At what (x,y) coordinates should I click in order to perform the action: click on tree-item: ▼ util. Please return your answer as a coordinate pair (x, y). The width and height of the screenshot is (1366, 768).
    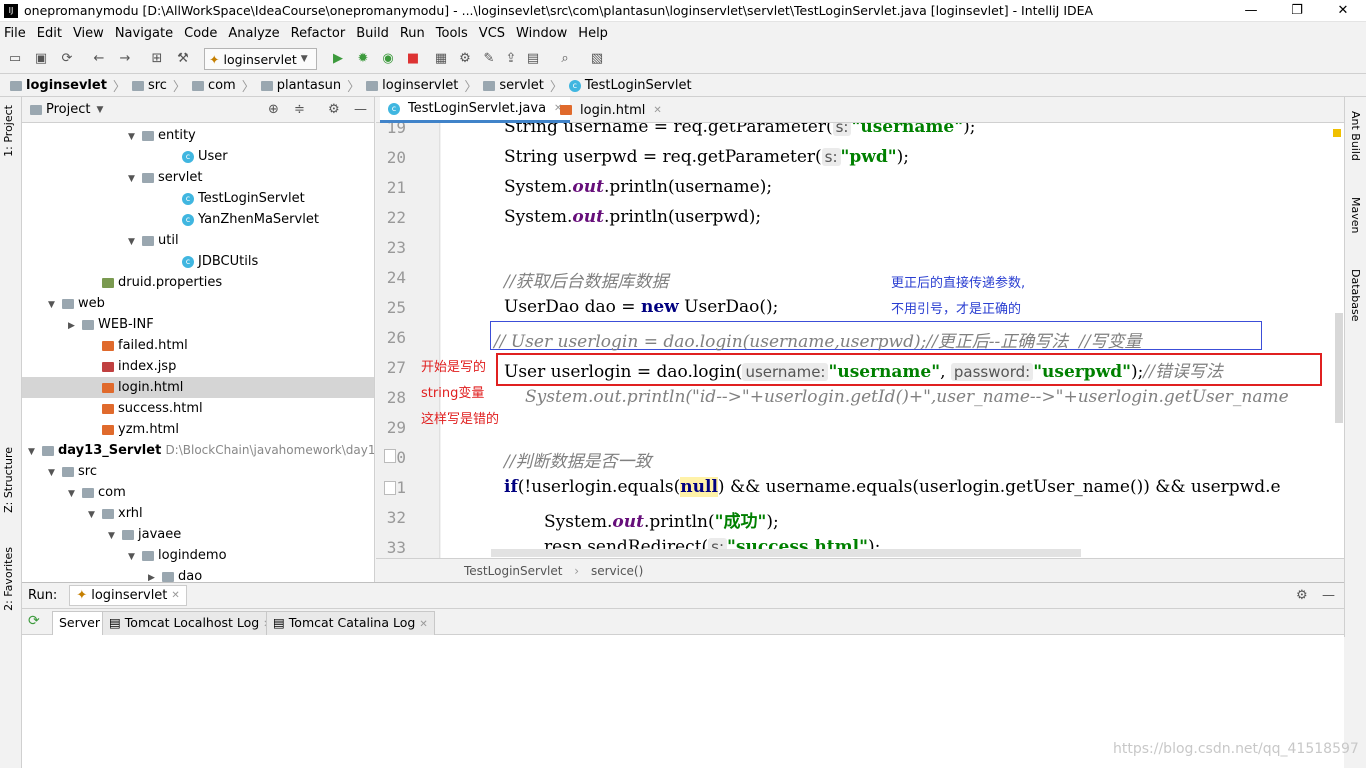
    Looking at the image, I should click on (198, 241).